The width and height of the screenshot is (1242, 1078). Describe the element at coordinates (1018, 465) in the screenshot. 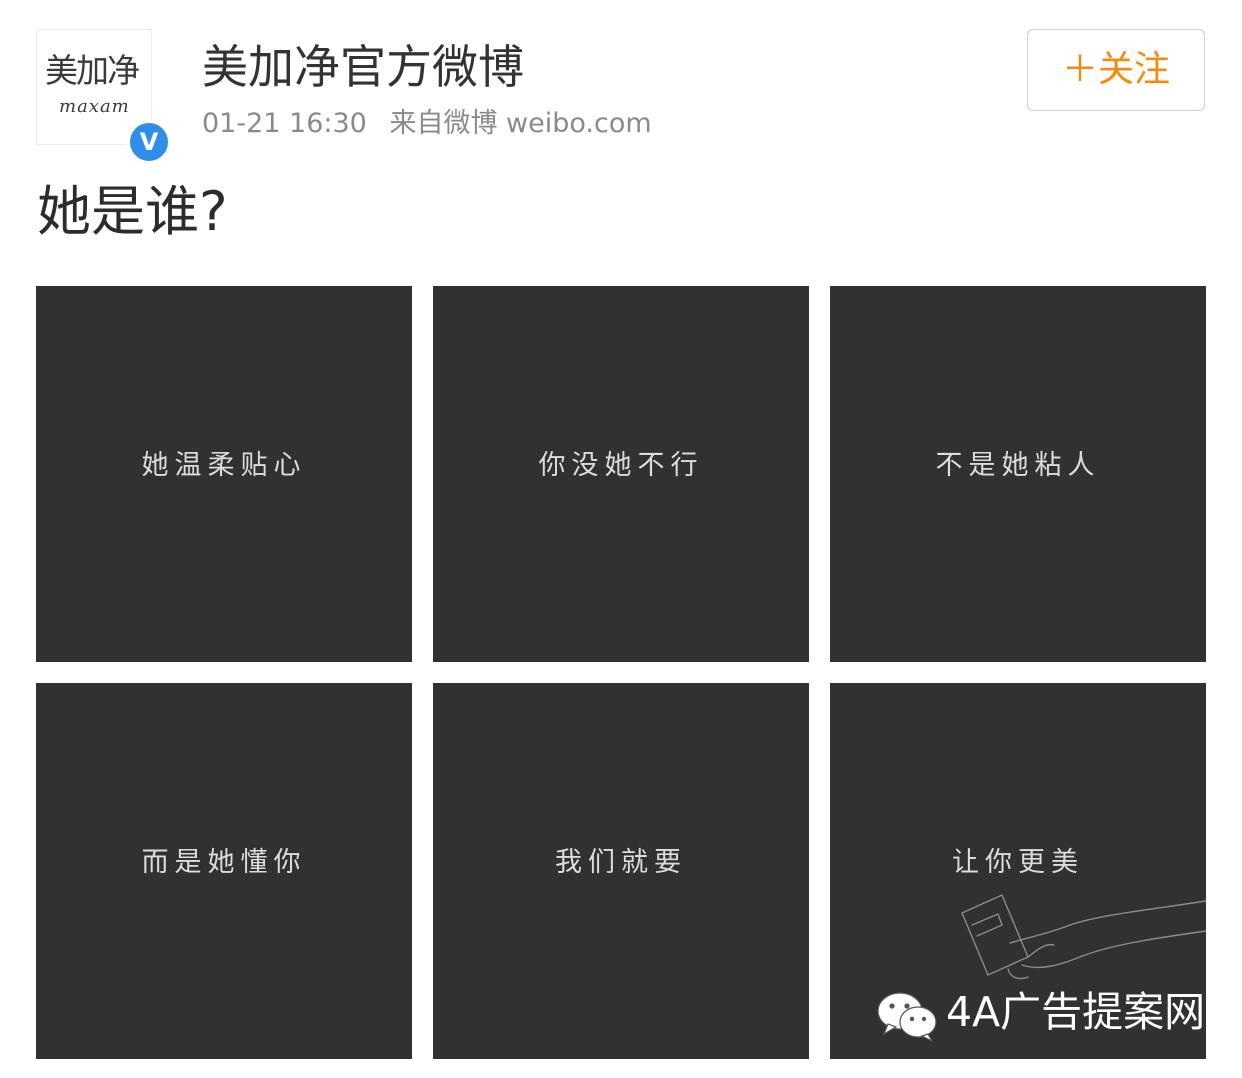

I see `image-caption: 不是她粘人` at that location.